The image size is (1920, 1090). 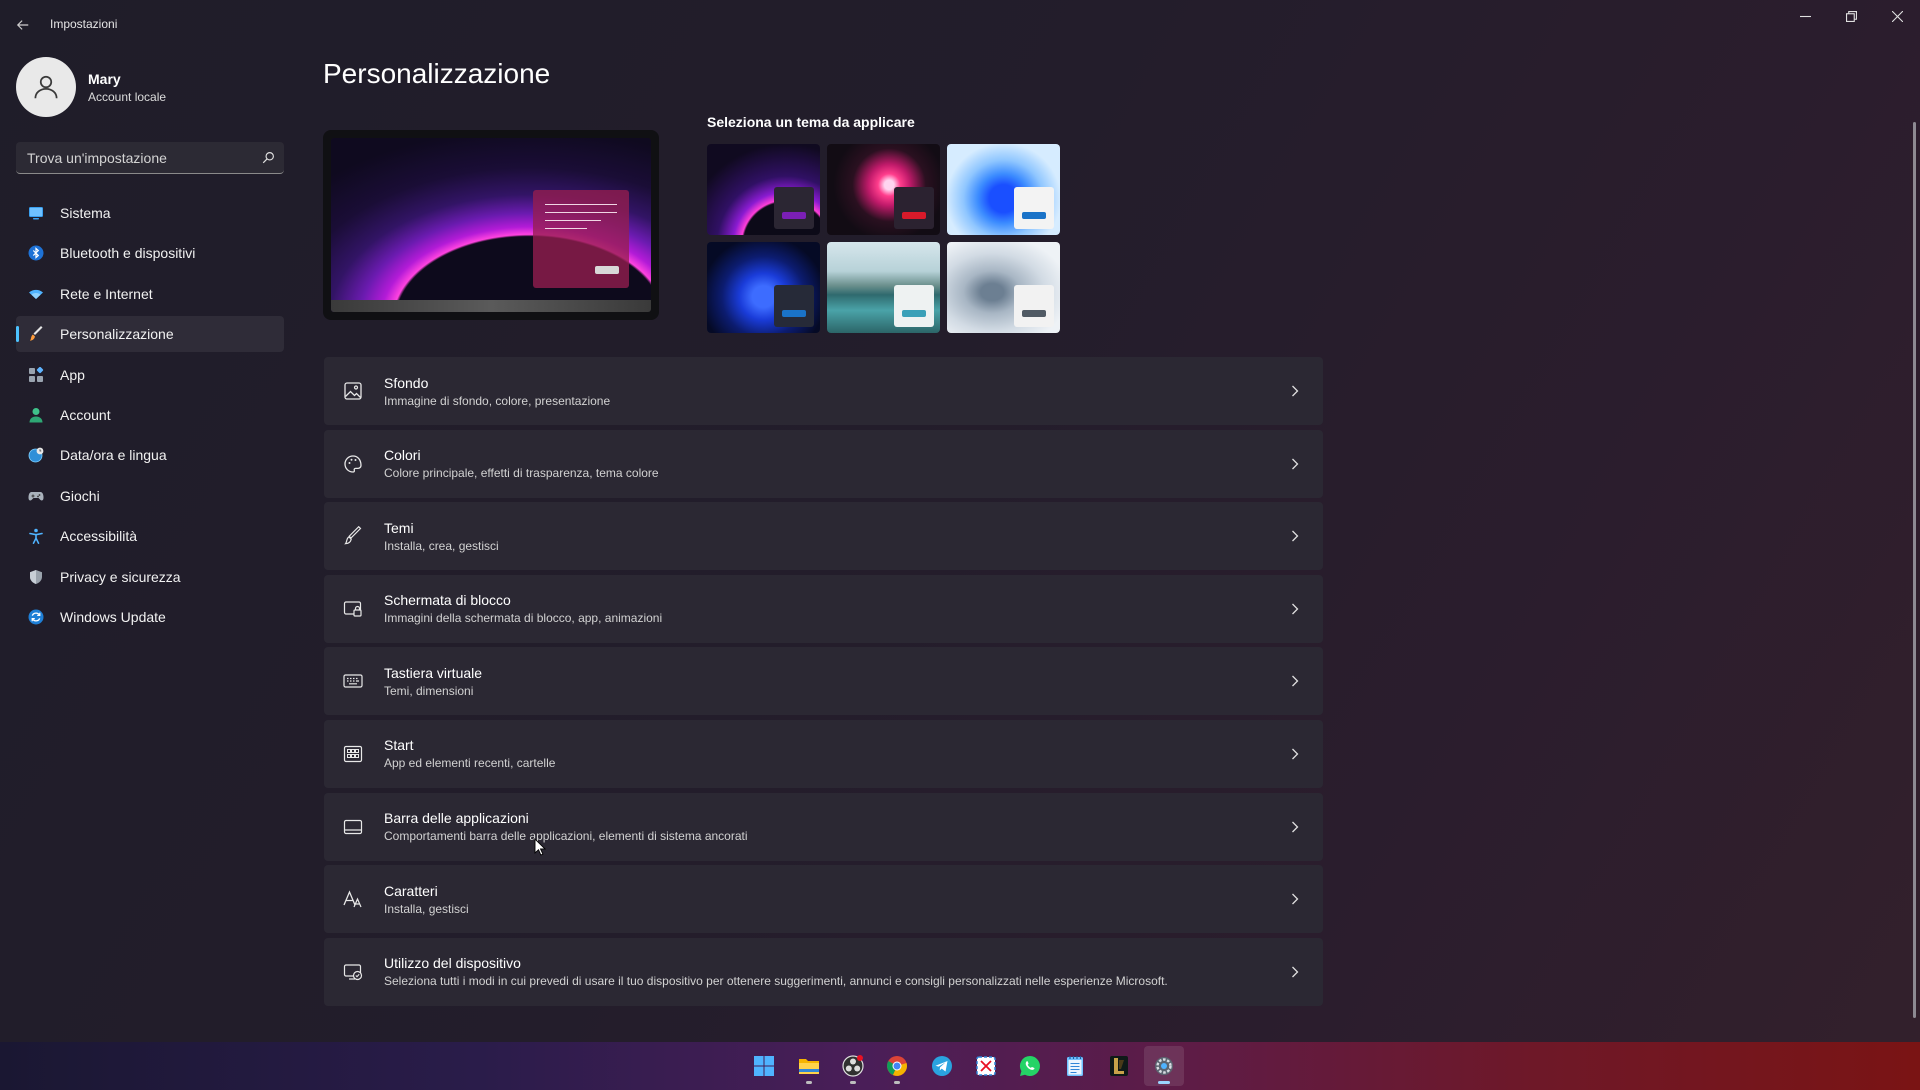 I want to click on restore-button, so click(x=1851, y=16).